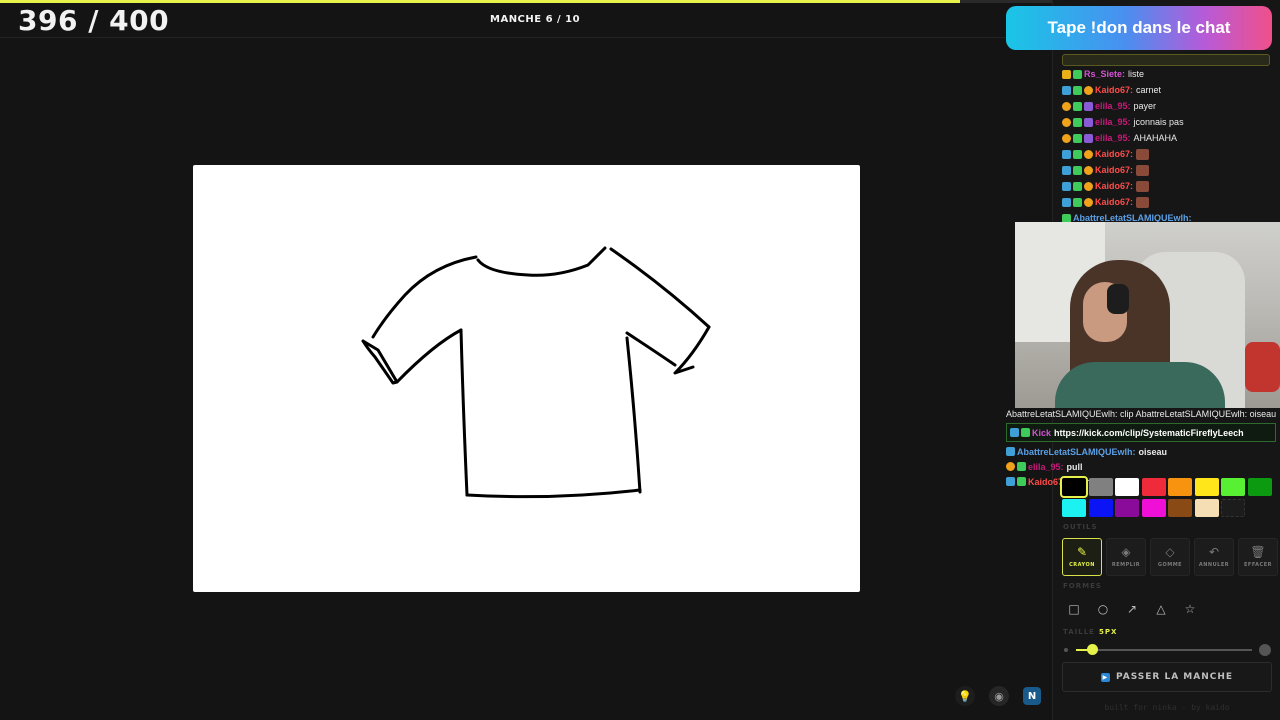  What do you see at coordinates (1258, 557) in the screenshot?
I see `tool-effacer-button: 🗑 EFFACER` at bounding box center [1258, 557].